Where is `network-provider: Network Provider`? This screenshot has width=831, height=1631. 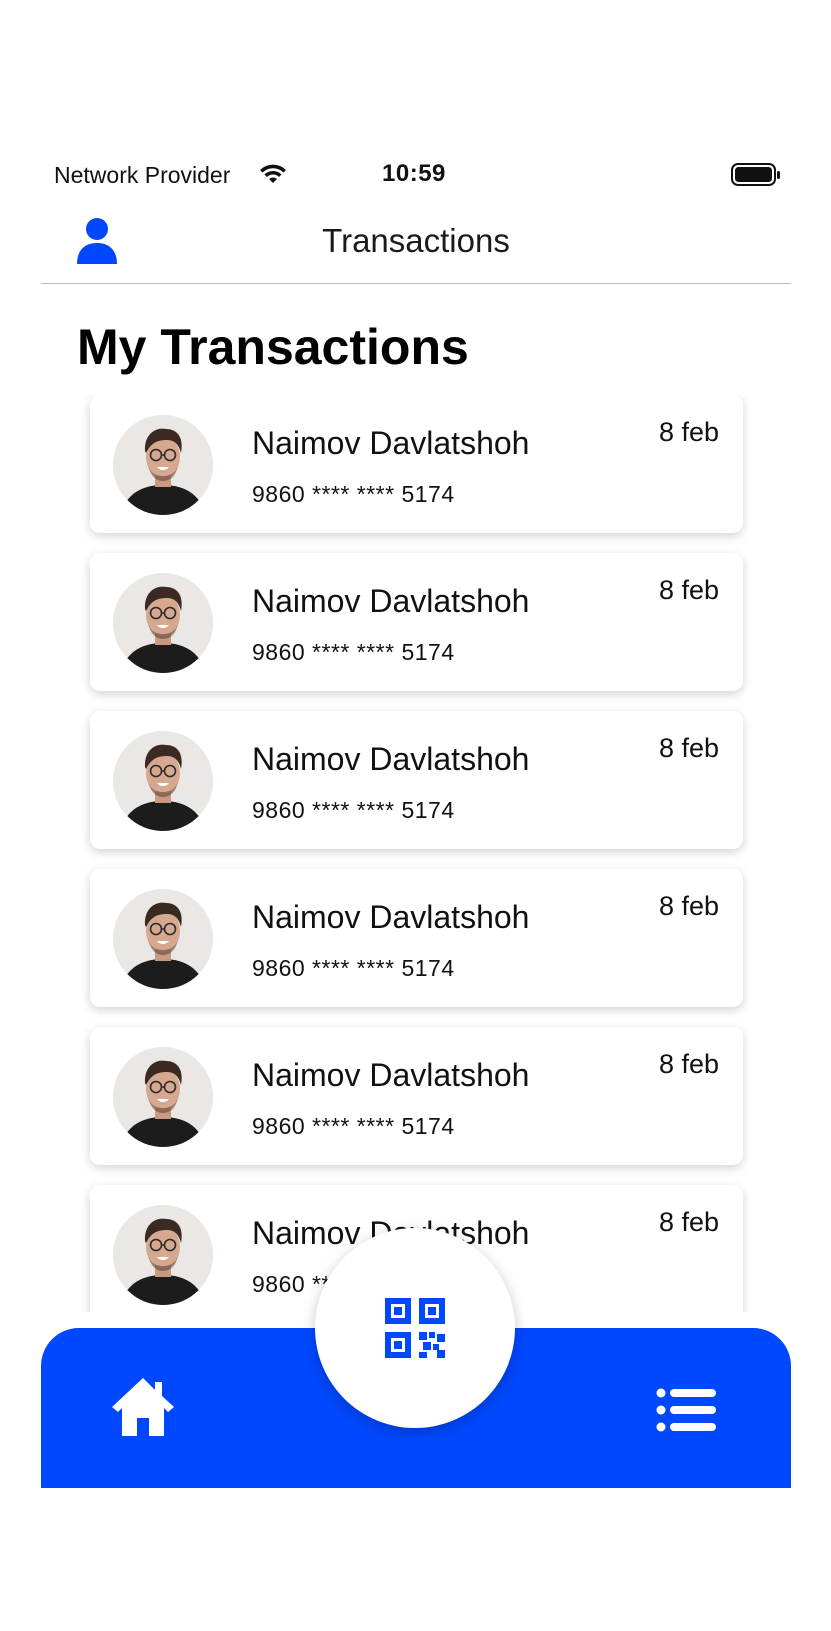
network-provider: Network Provider is located at coordinates (142, 175).